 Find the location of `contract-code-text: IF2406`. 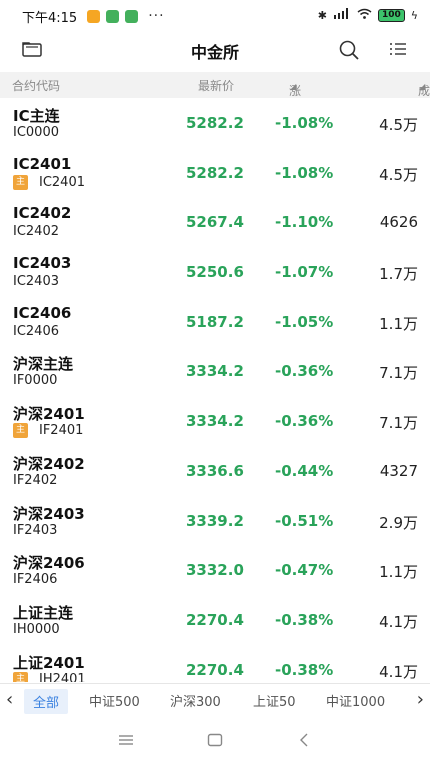

contract-code-text: IF2406 is located at coordinates (35, 580).